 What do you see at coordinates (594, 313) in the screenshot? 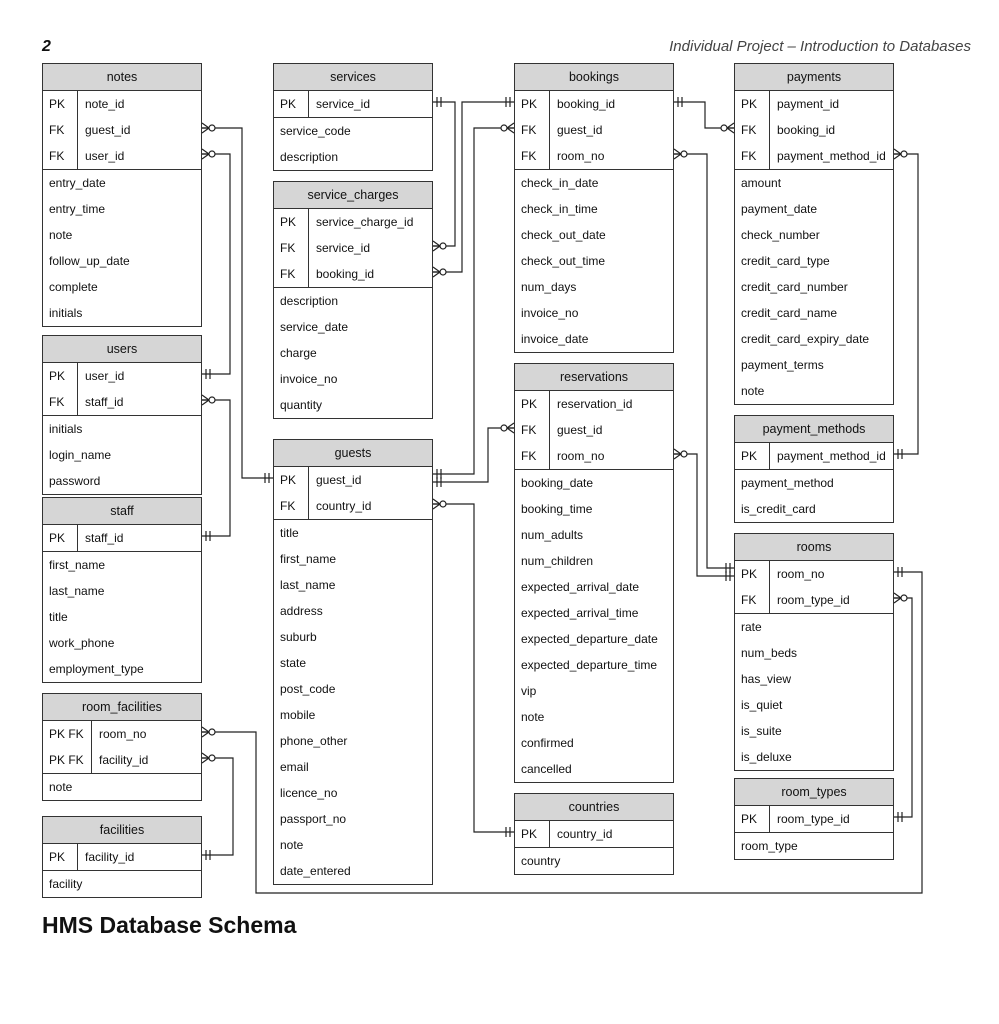
I see `field-row: invoice_no` at bounding box center [594, 313].